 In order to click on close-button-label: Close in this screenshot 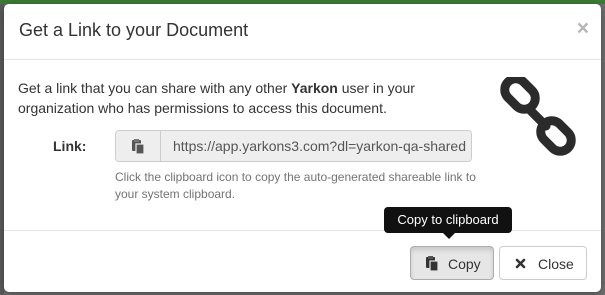, I will do `click(556, 264)`.